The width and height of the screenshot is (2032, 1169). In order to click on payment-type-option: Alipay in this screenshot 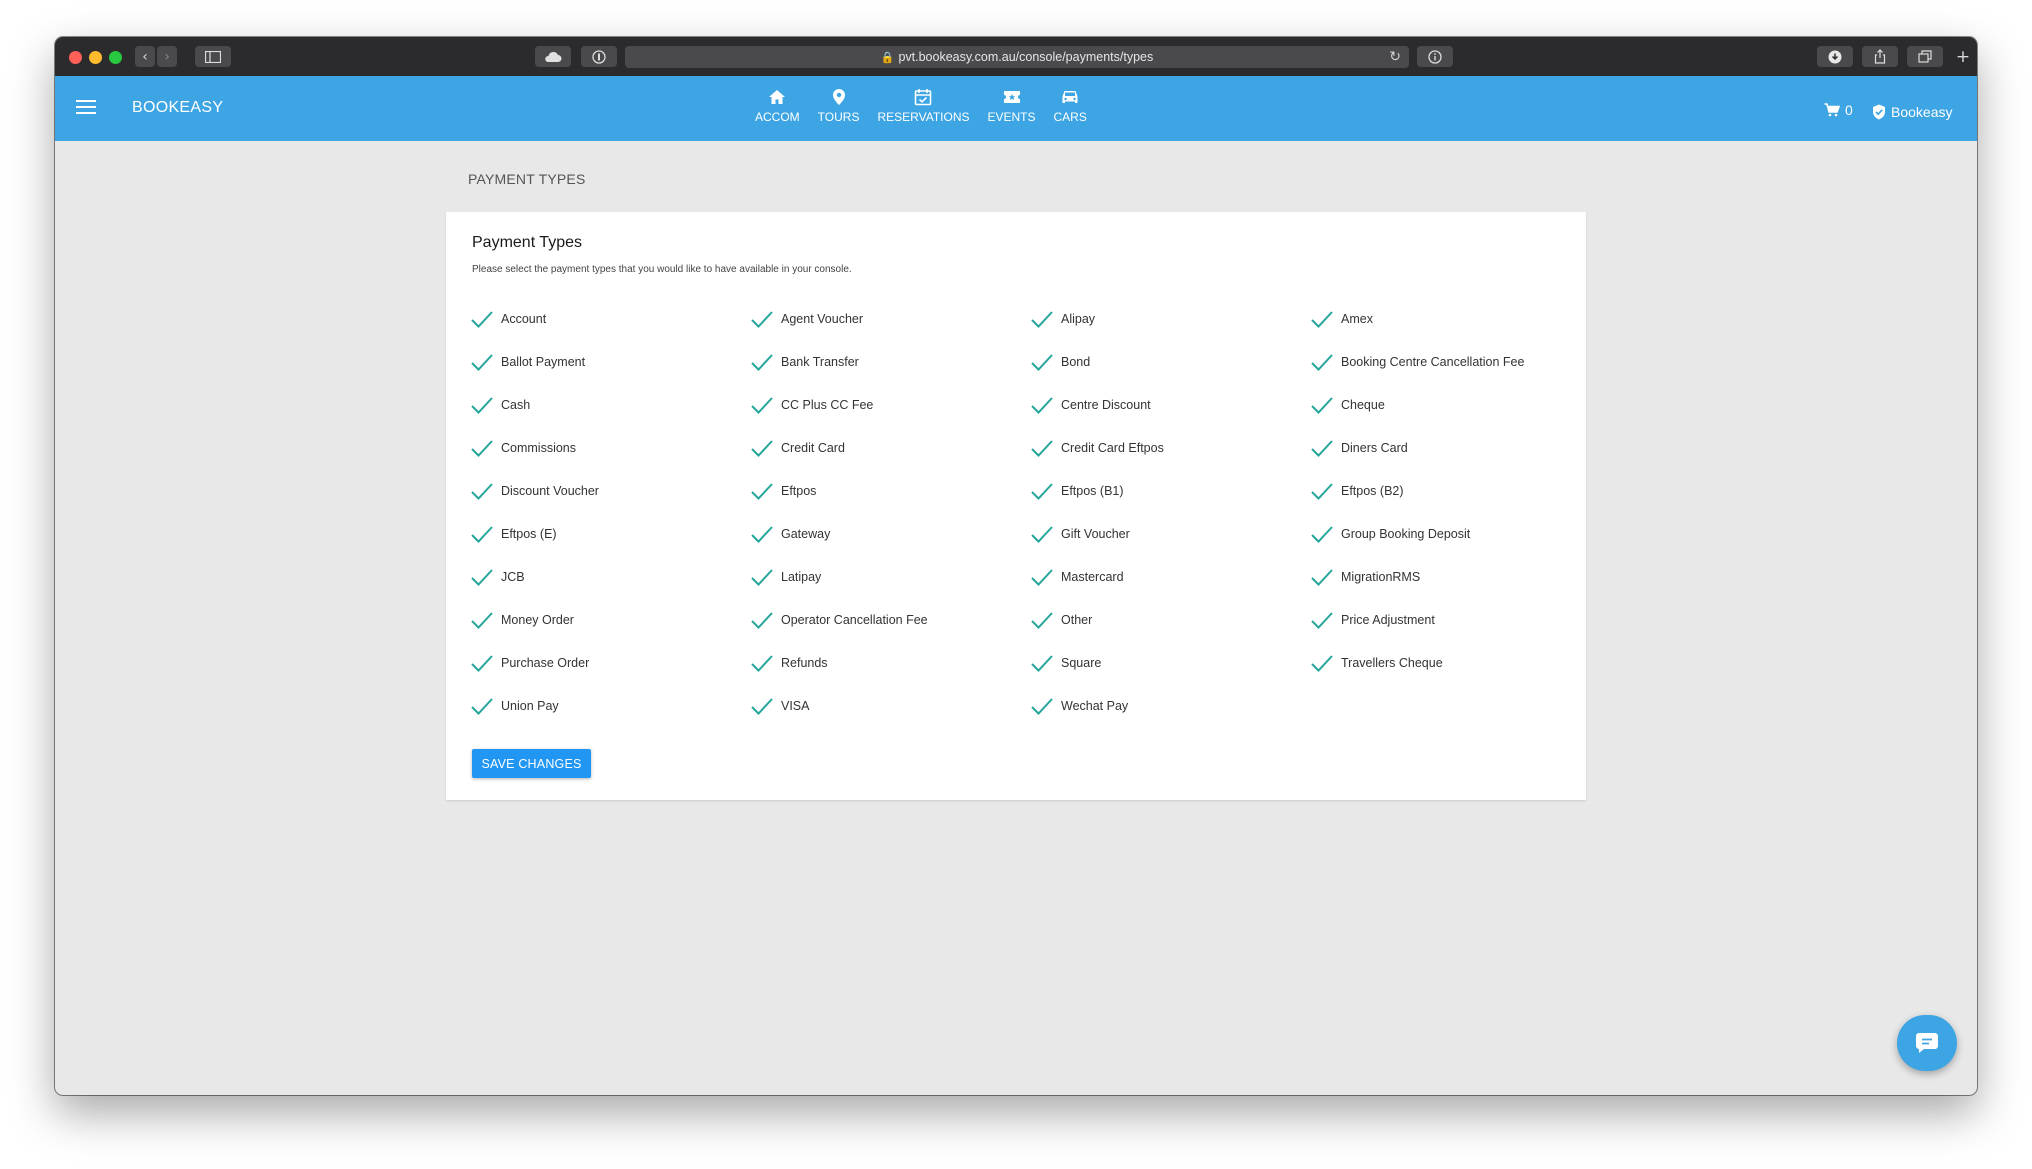, I will do `click(1165, 319)`.